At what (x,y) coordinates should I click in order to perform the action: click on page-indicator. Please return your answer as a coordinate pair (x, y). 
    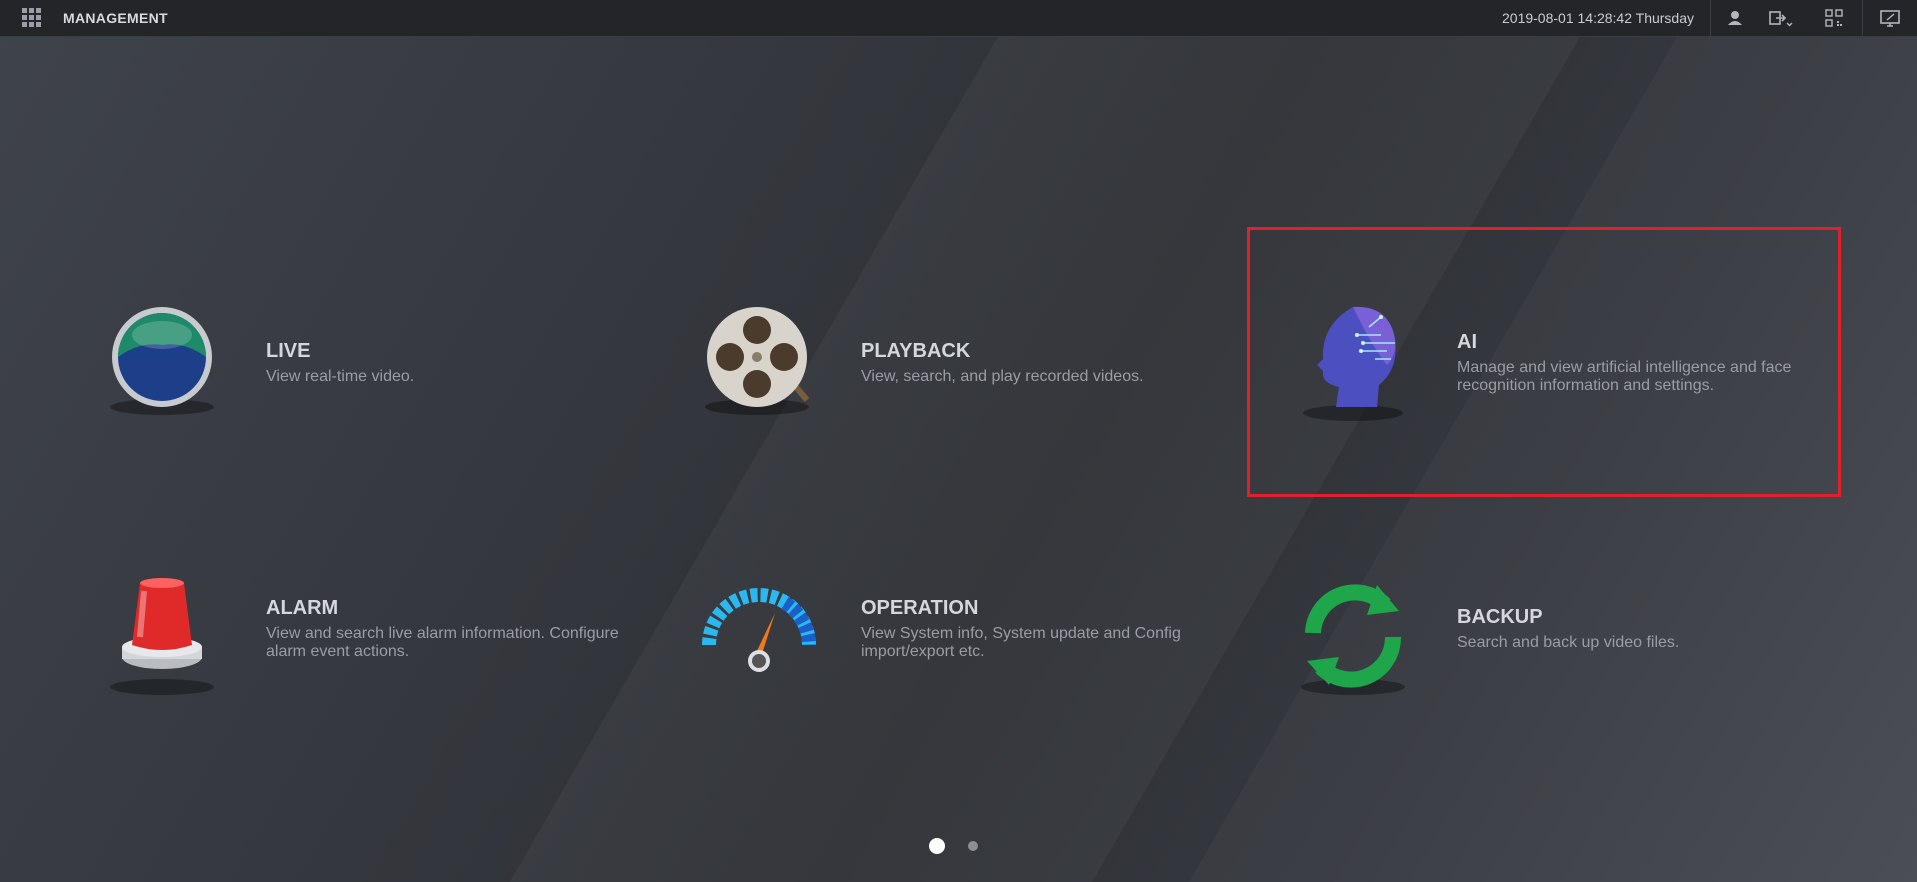
    Looking at the image, I should click on (970, 848).